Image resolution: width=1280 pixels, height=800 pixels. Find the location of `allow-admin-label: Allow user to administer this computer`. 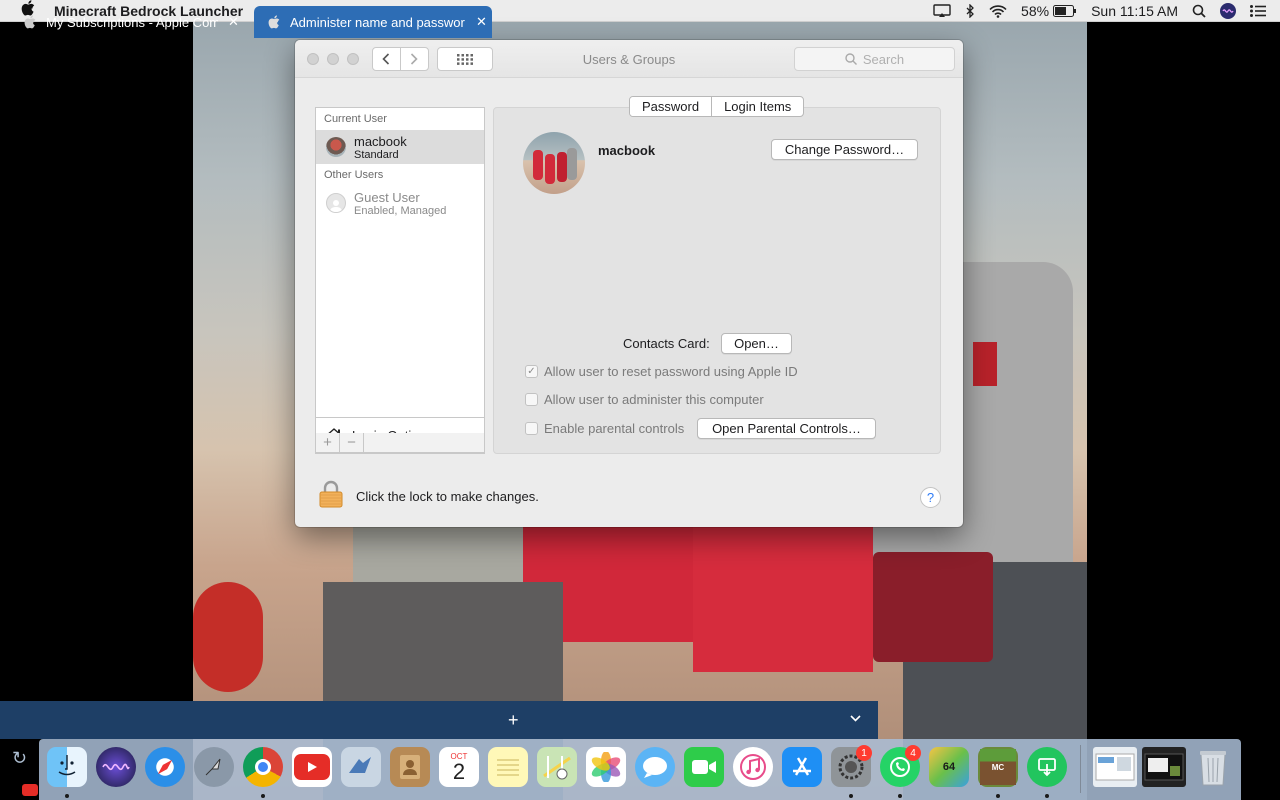

allow-admin-label: Allow user to administer this computer is located at coordinates (654, 399).